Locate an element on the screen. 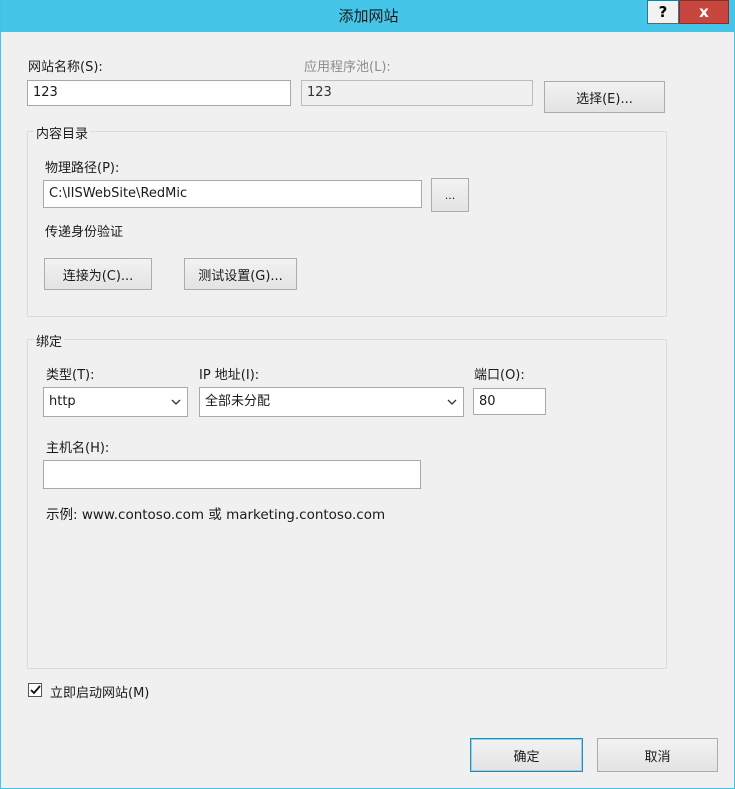  app-pool-field: 123 is located at coordinates (417, 93).